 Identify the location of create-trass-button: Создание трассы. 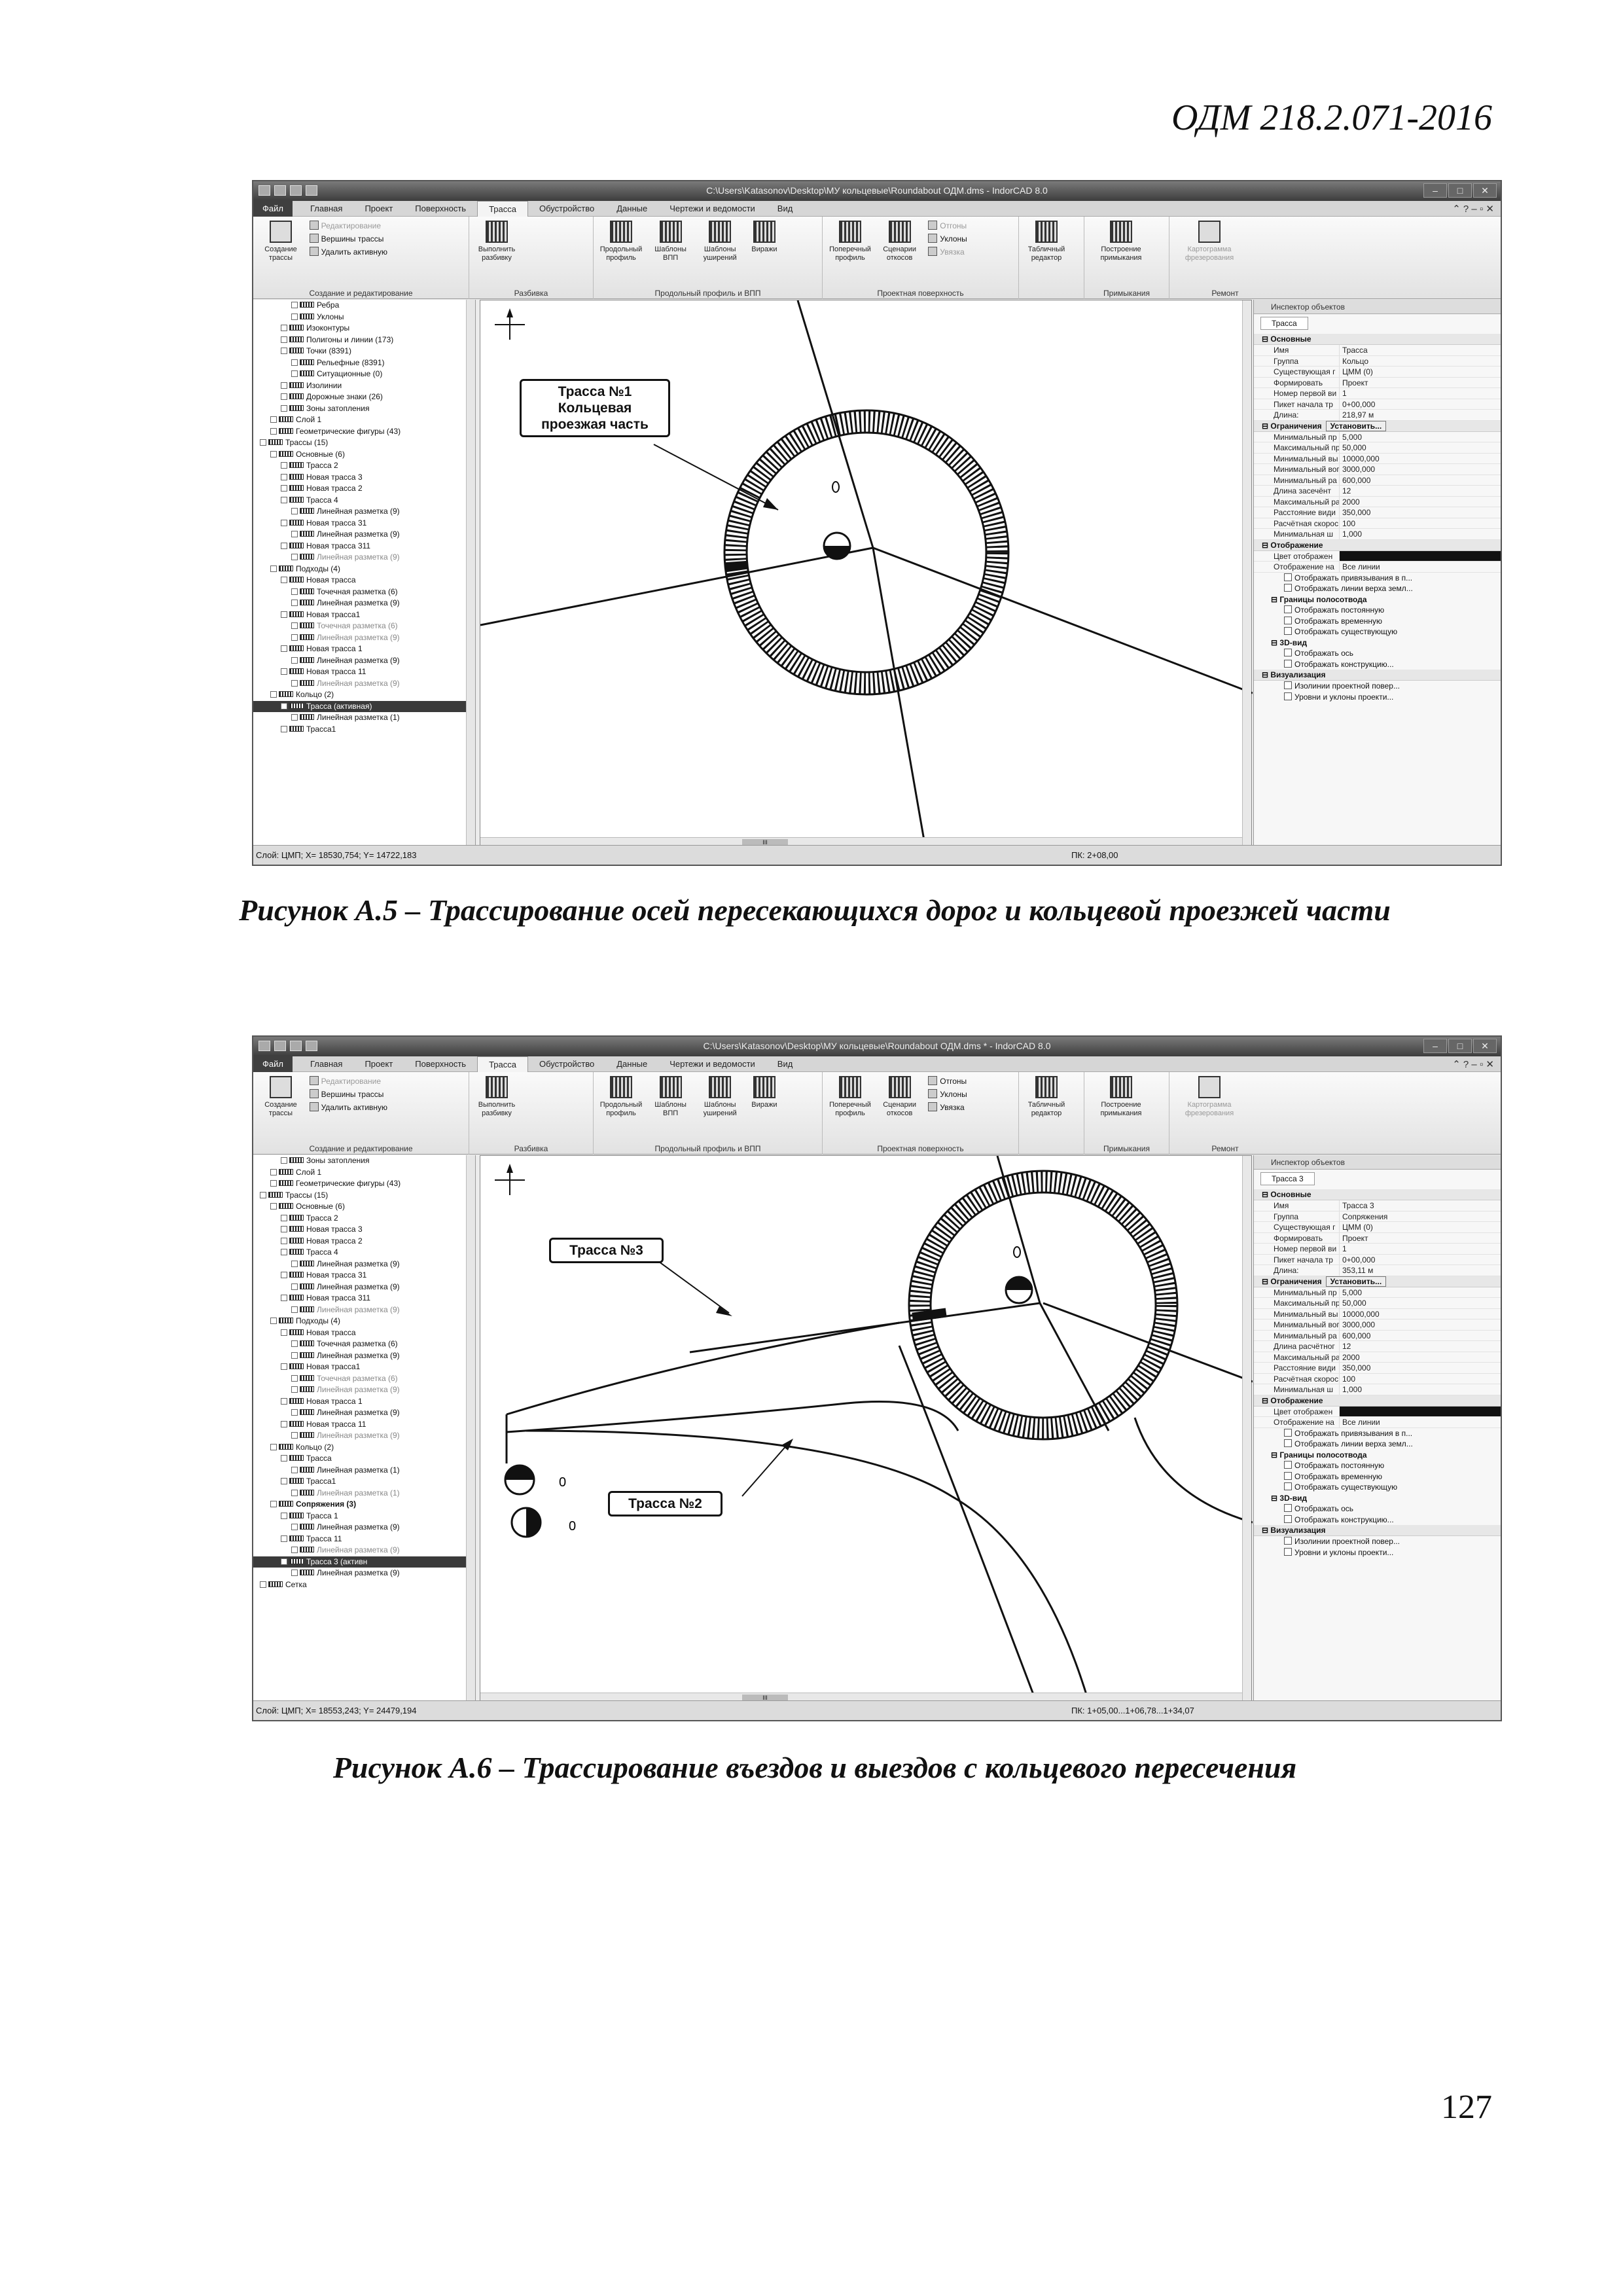
(280, 1096).